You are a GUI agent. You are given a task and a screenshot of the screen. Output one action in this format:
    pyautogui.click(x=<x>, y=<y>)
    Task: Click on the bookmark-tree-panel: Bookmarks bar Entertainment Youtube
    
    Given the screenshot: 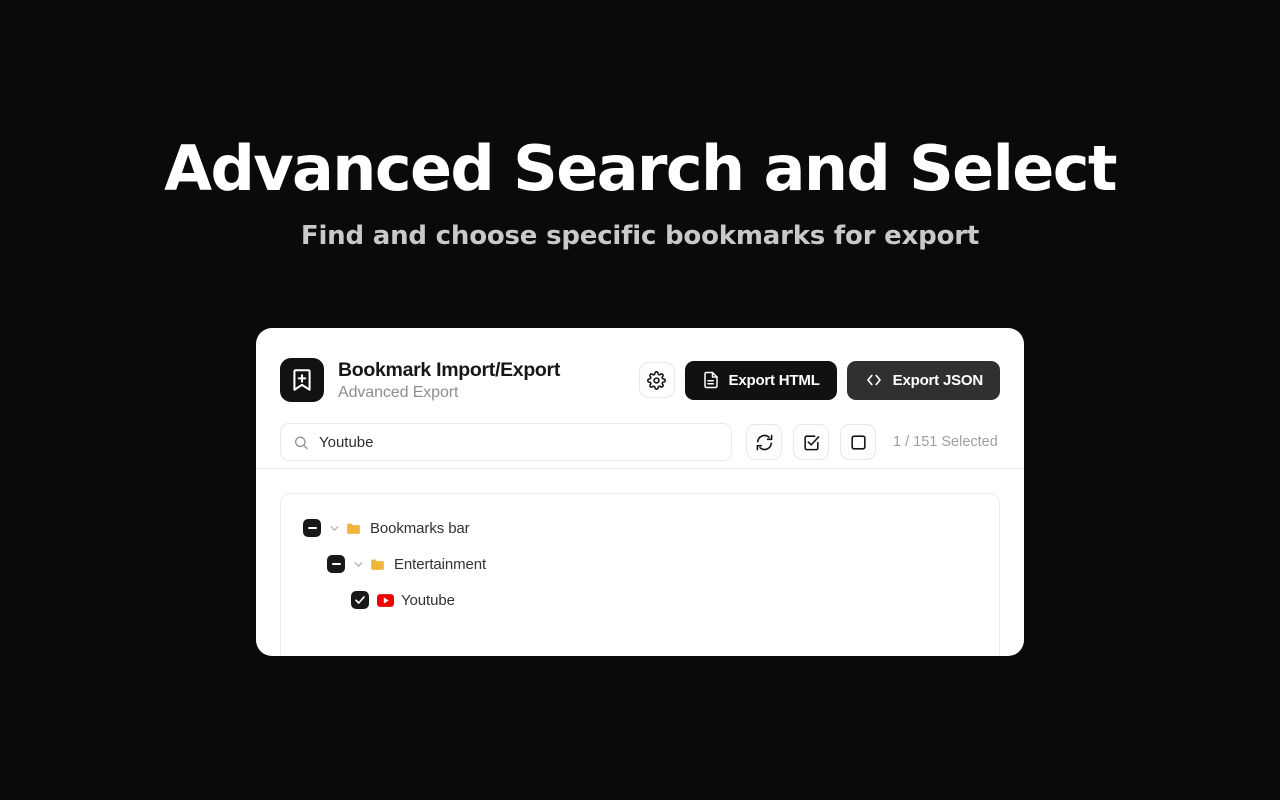 What is the action you would take?
    pyautogui.click(x=640, y=574)
    